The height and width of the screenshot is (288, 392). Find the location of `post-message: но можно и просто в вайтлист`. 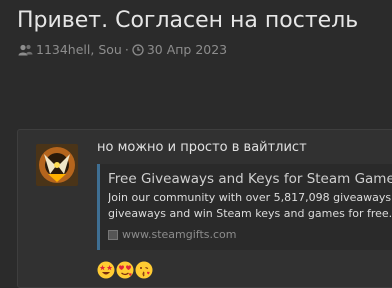

post-message: но можно и просто в вайтлист is located at coordinates (202, 147).